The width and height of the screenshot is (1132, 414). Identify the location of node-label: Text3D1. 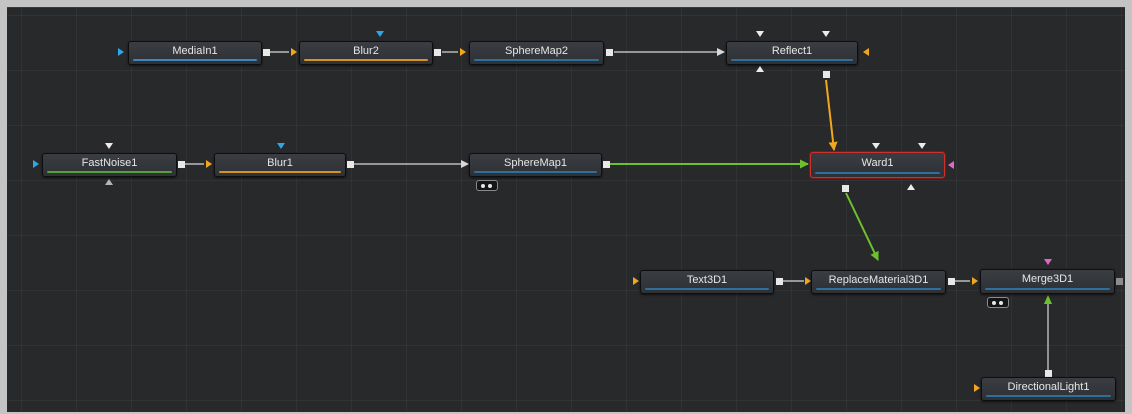
(707, 280).